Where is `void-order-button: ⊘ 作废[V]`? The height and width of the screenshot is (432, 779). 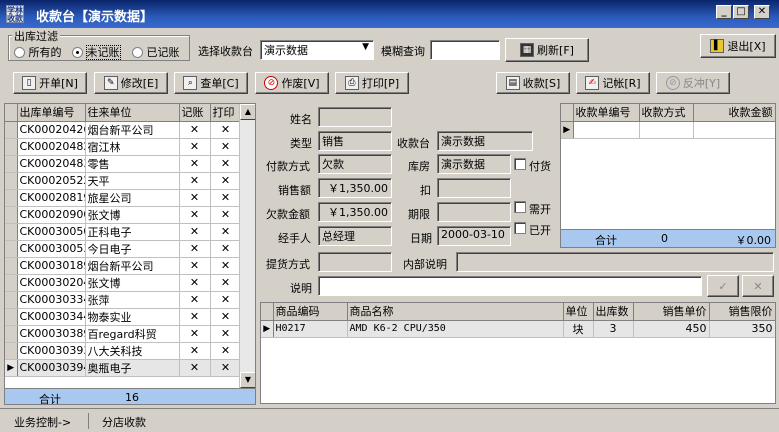
void-order-button: ⊘ 作废[V] is located at coordinates (292, 83).